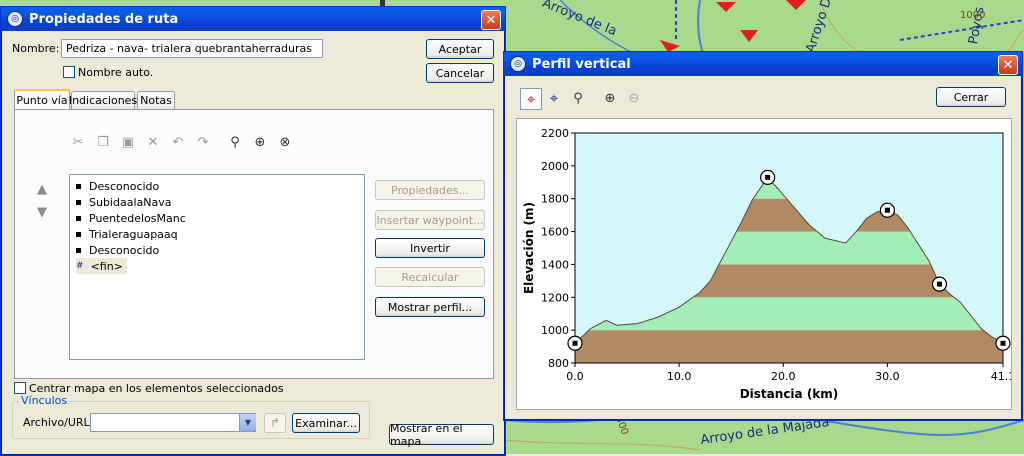  What do you see at coordinates (58, 422) in the screenshot?
I see `file-url-label: Archivo/URL:` at bounding box center [58, 422].